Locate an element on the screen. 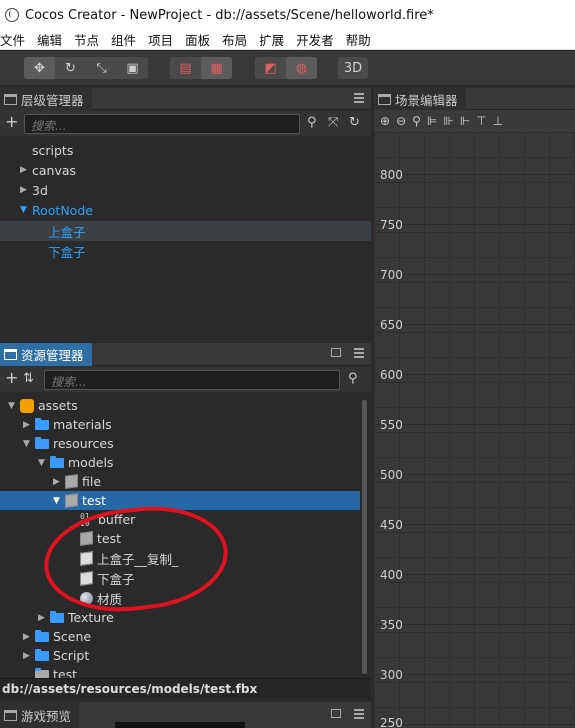 The image size is (575, 728). asset-row-materials: ▶ materials is located at coordinates (180, 424).